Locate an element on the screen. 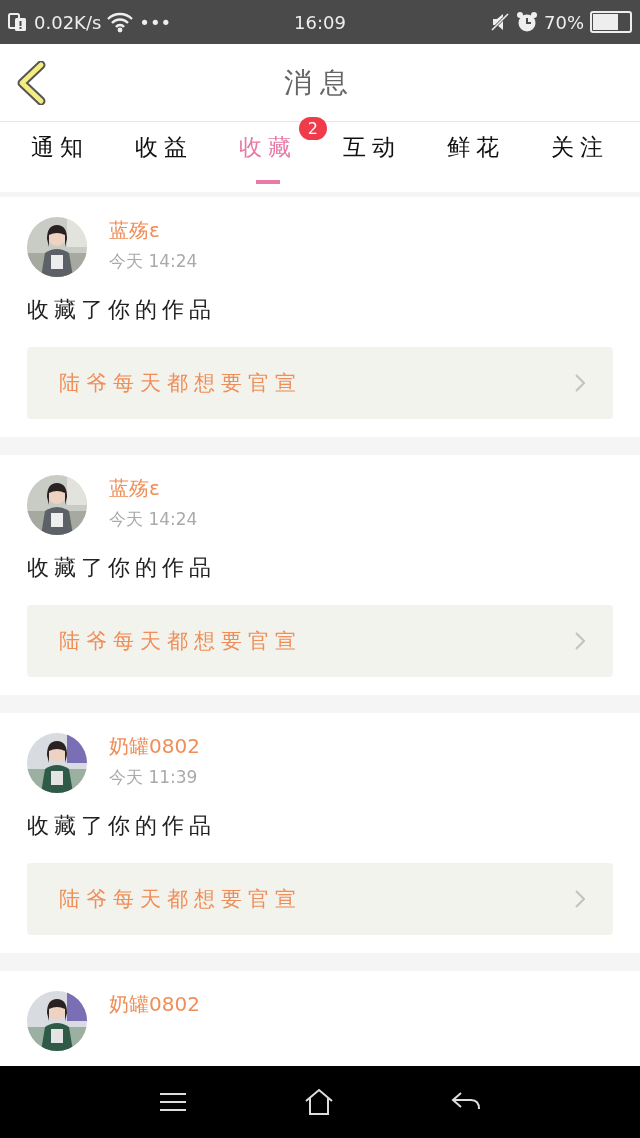 This screenshot has width=640, height=1138. tab: 通知 is located at coordinates (60, 153).